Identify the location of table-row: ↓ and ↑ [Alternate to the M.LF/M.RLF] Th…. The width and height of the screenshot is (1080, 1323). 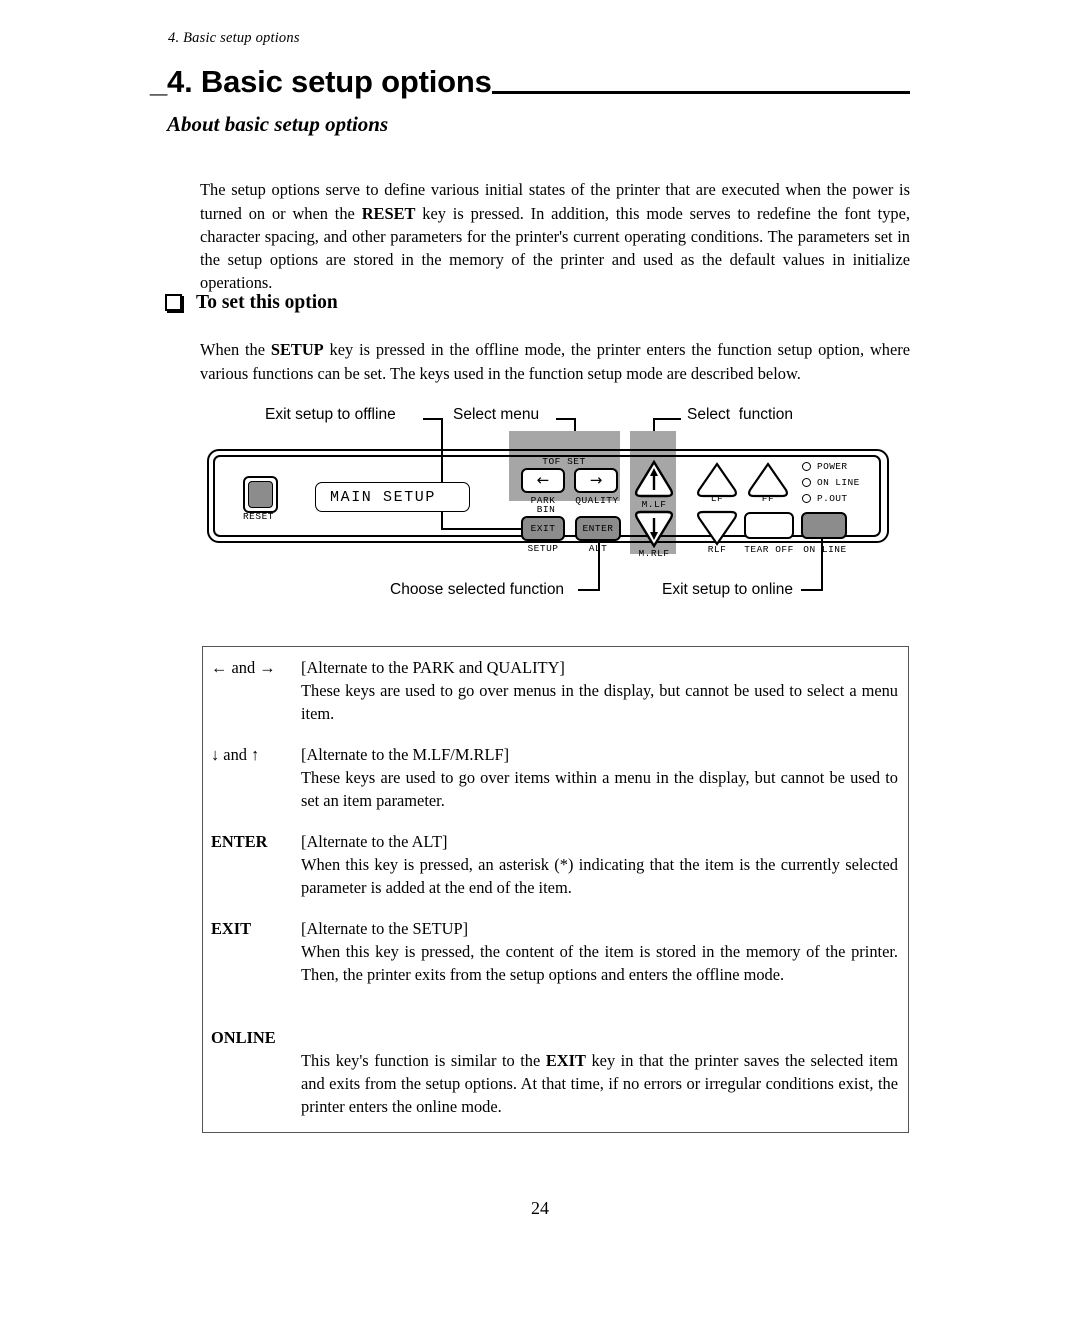
(555, 778).